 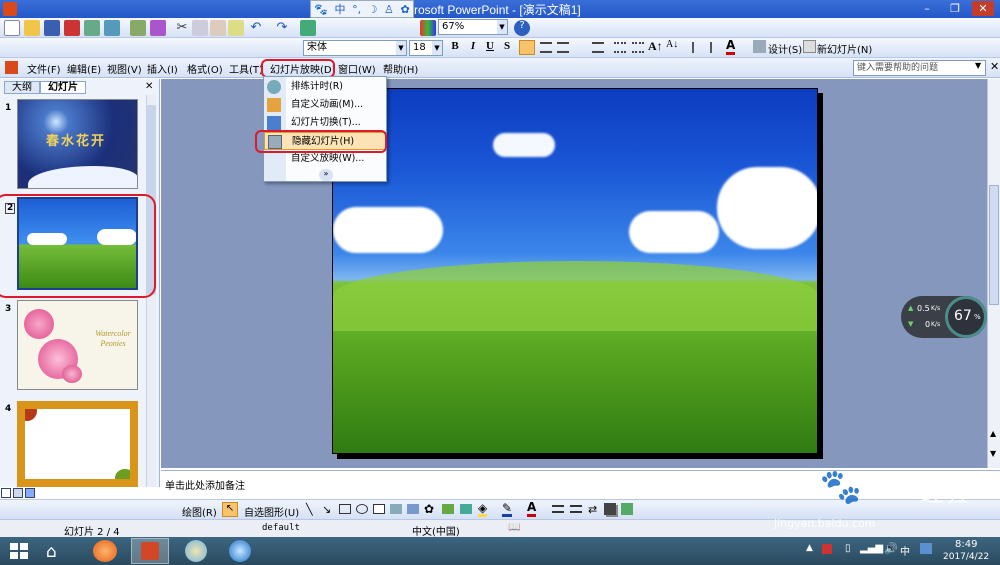 What do you see at coordinates (124, 68) in the screenshot?
I see `menu-view: 视图(V)` at bounding box center [124, 68].